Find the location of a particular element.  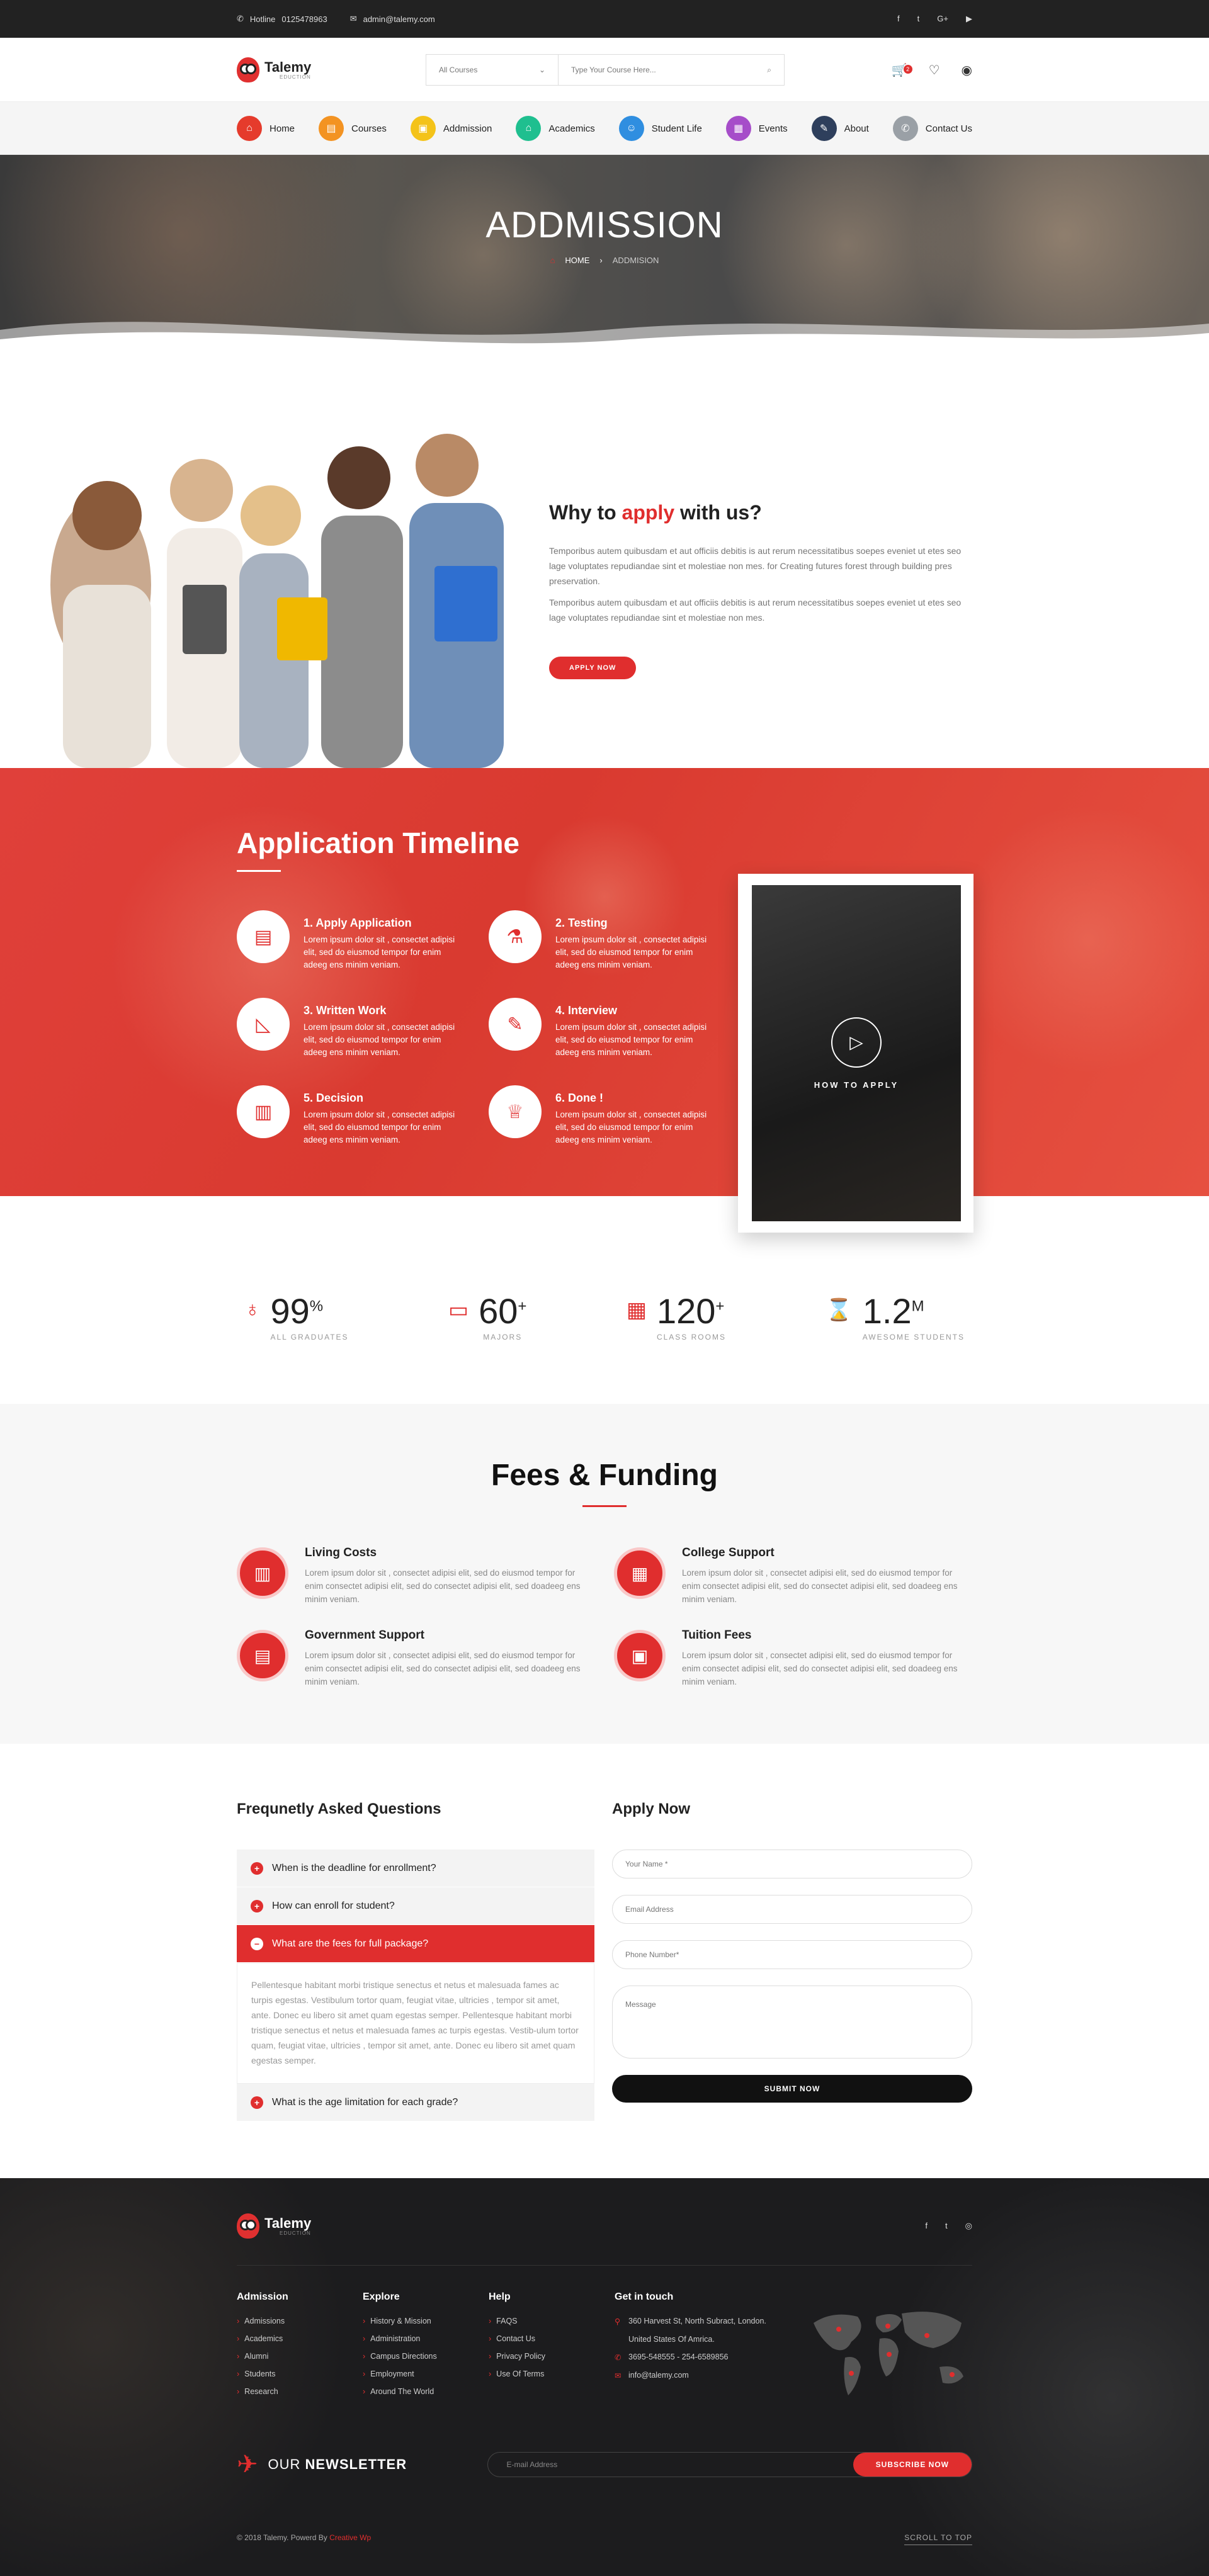

about-icon: ✎ is located at coordinates (824, 128).